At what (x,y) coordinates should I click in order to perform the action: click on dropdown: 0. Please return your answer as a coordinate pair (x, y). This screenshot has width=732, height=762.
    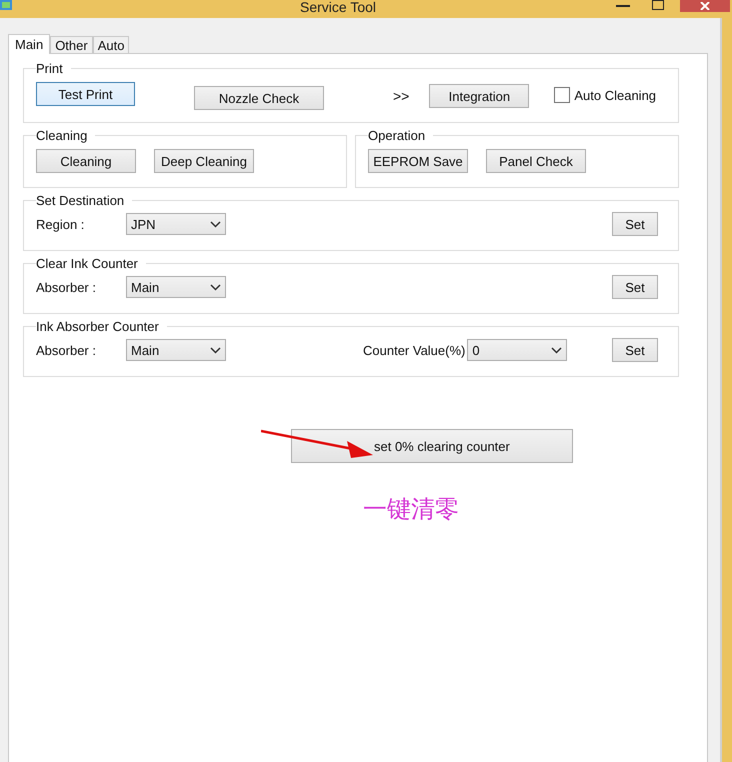
    Looking at the image, I should click on (517, 350).